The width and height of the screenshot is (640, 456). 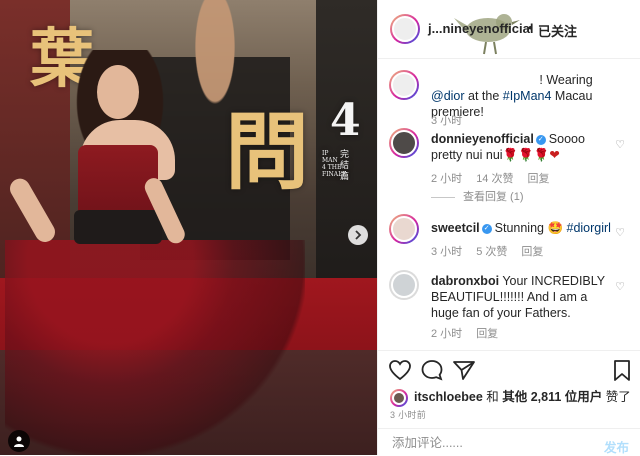 What do you see at coordinates (494, 179) in the screenshot?
I see `comment-likes-count: 14 次赞` at bounding box center [494, 179].